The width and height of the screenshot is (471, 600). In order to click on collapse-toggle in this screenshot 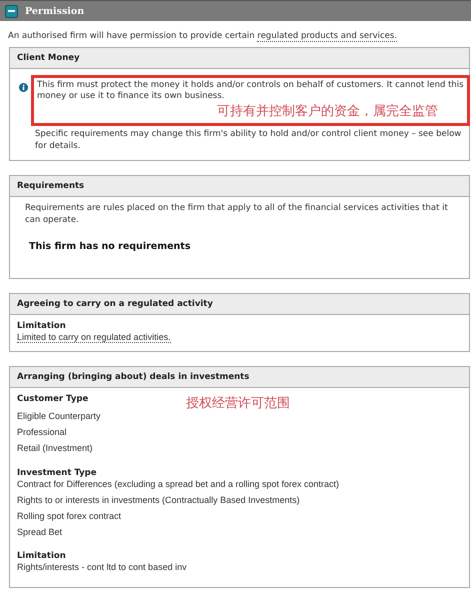, I will do `click(11, 11)`.